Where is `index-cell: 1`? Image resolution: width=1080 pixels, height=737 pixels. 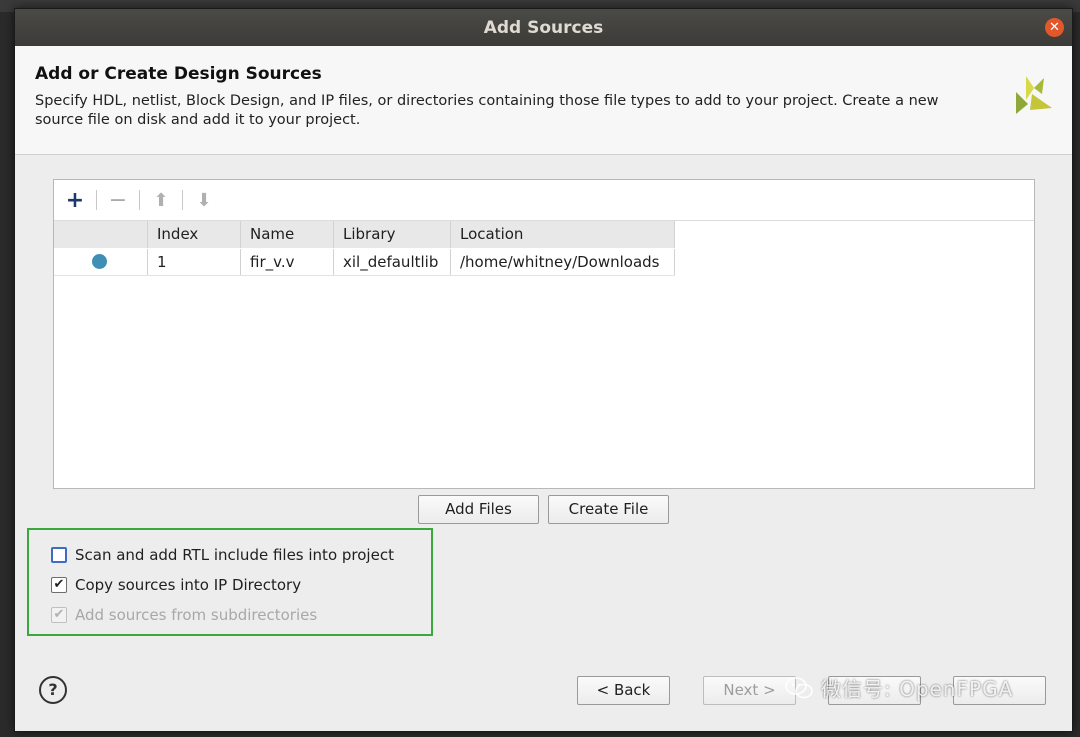
index-cell: 1 is located at coordinates (194, 262).